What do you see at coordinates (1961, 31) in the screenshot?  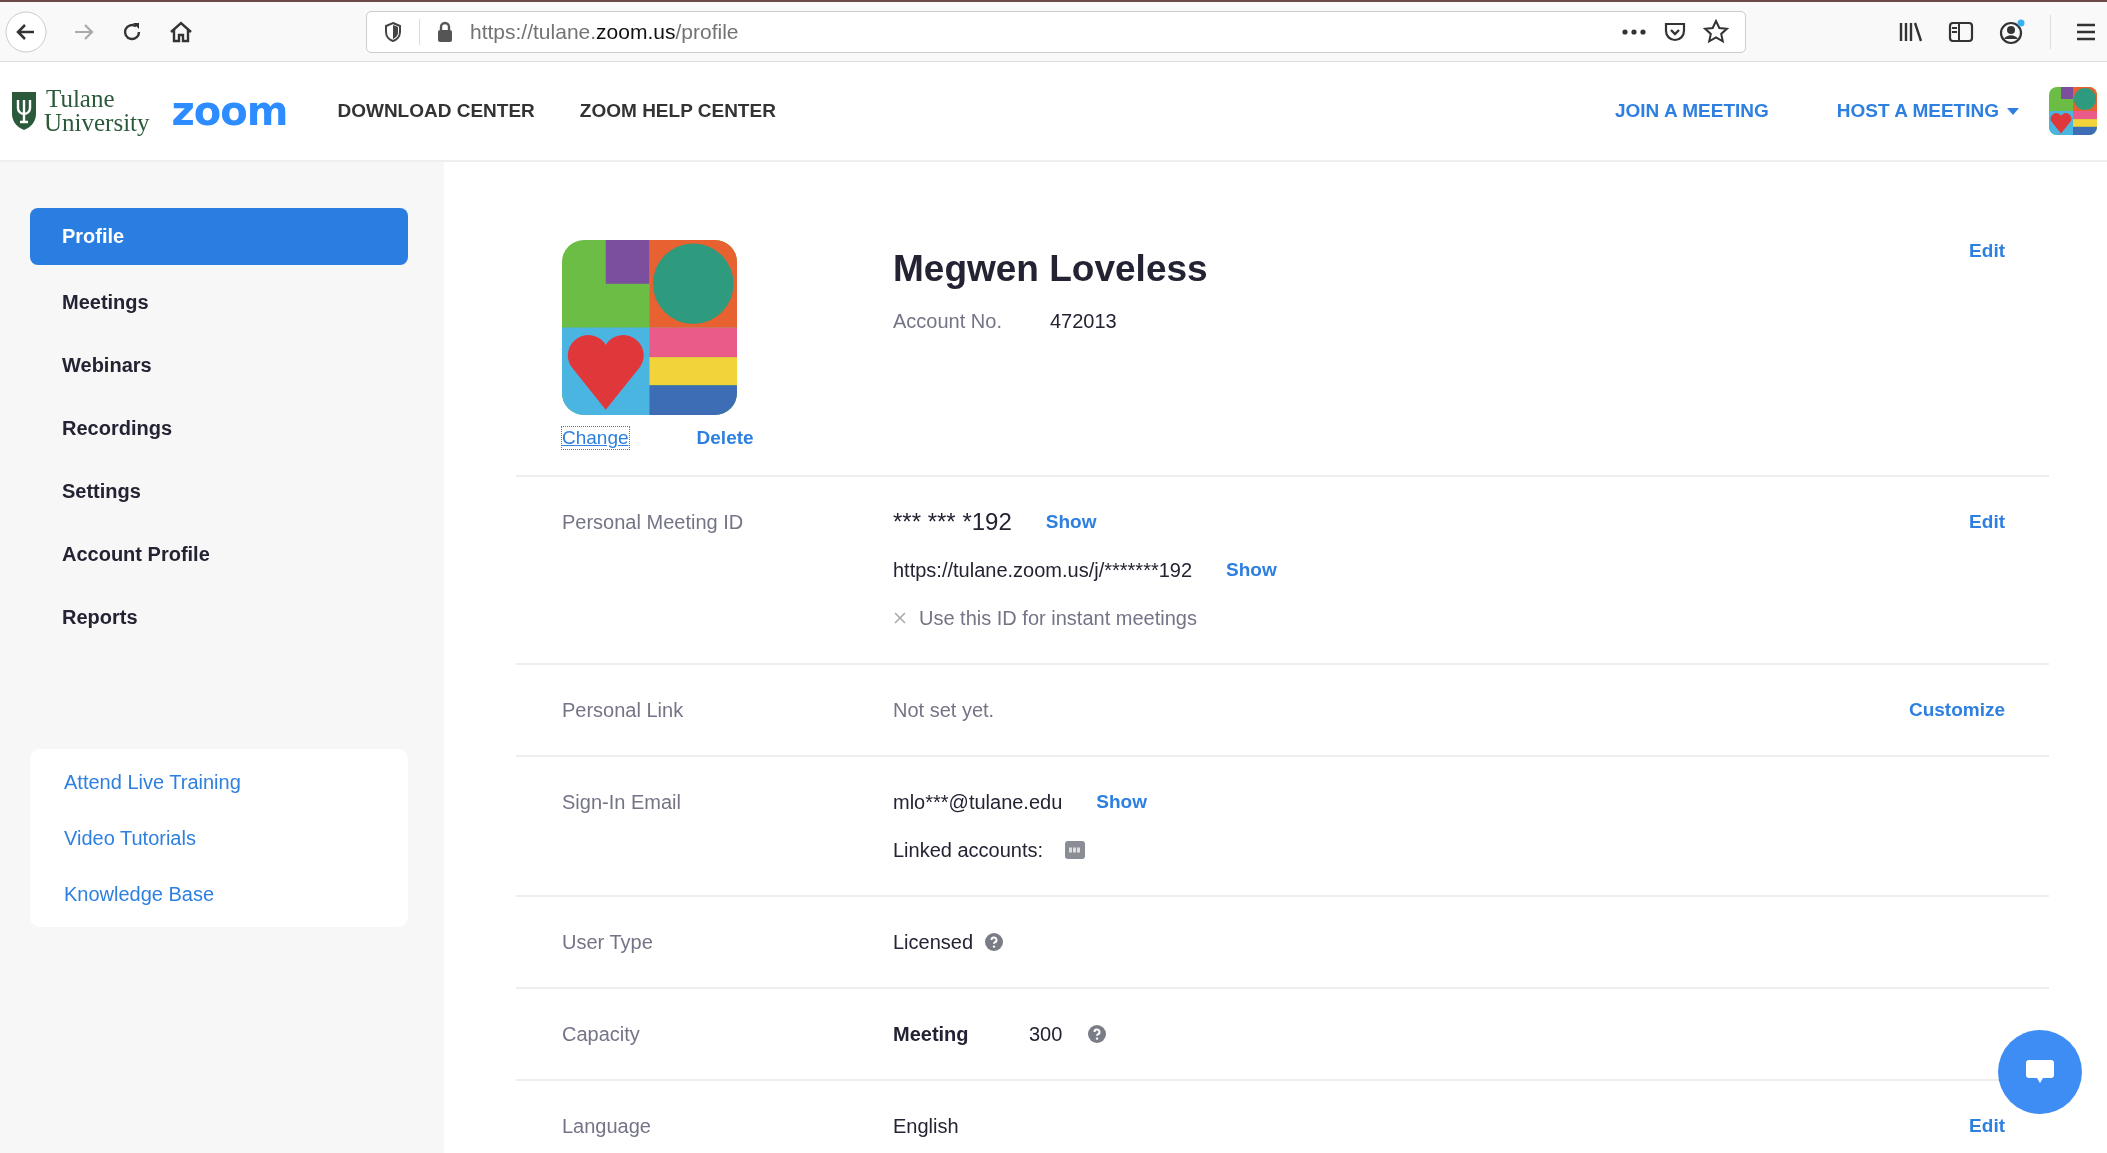 I see `sidebar-icon` at bounding box center [1961, 31].